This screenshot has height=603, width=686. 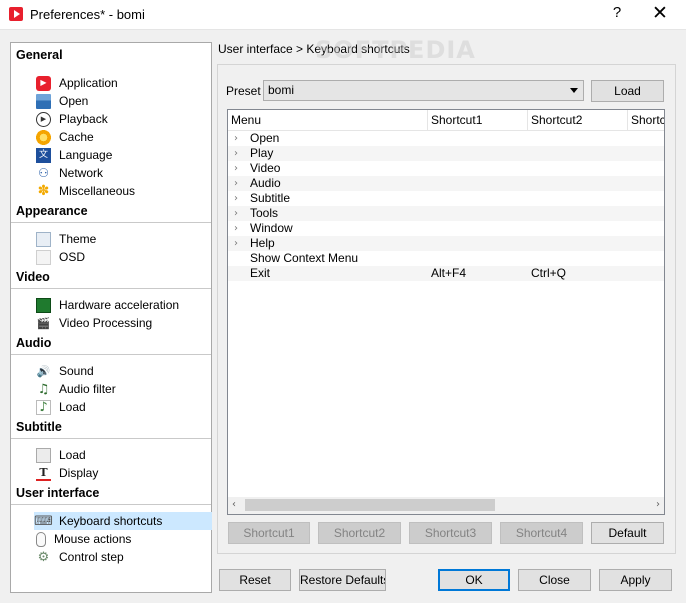 I want to click on sidebar-item-video-video-processing: 🎬 Video Processing, so click(x=123, y=323).